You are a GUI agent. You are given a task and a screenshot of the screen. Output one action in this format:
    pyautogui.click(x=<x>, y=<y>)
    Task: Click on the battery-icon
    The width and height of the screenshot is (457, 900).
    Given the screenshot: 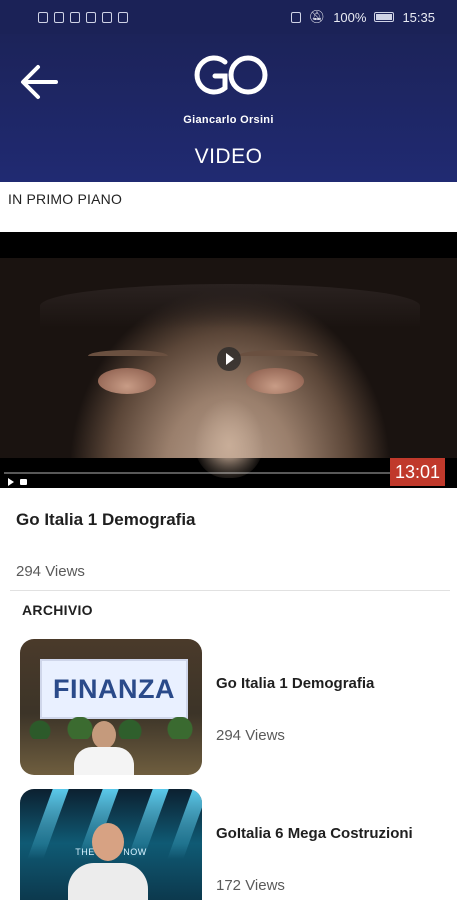 What is the action you would take?
    pyautogui.click(x=384, y=17)
    